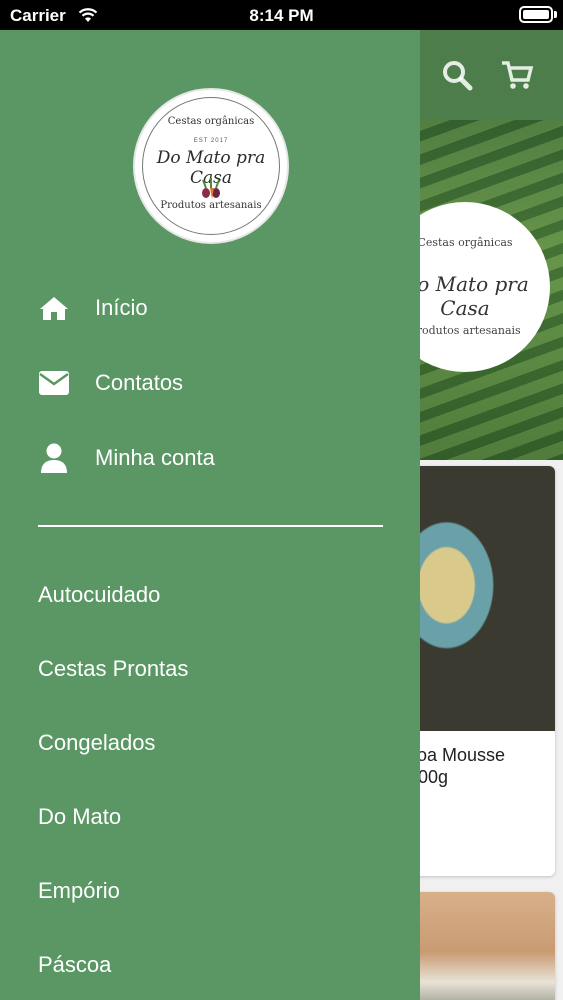 Image resolution: width=563 pixels, height=1000 pixels. Describe the element at coordinates (99, 595) in the screenshot. I see `category-autocuidado: Autocuidado` at that location.